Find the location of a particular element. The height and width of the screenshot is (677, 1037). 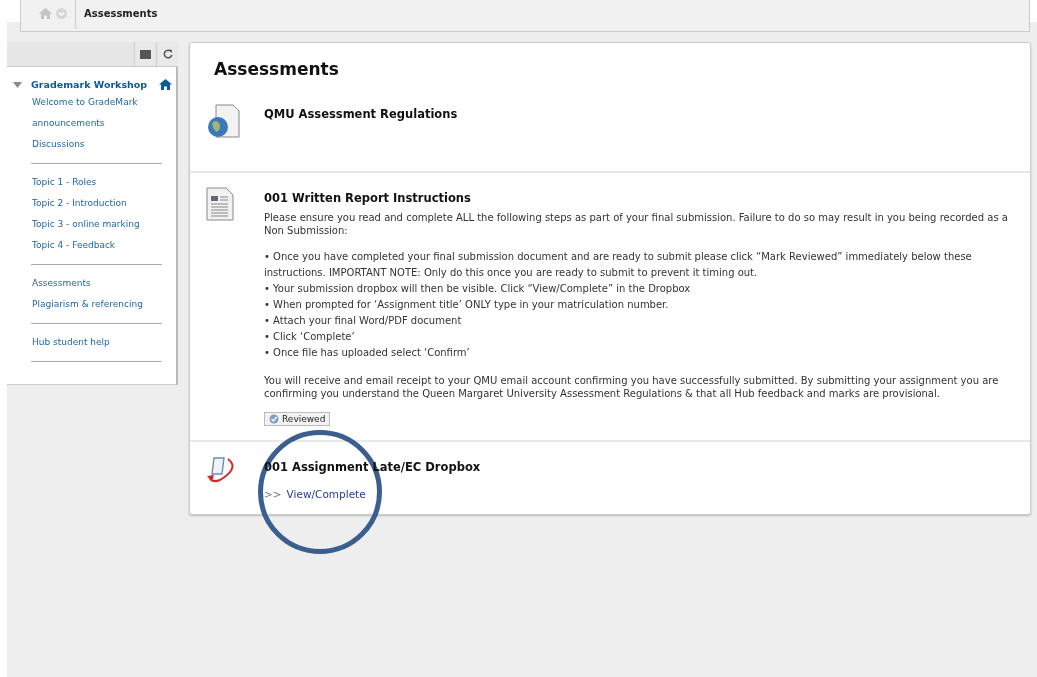

breadcrumb-current: Assessments is located at coordinates (116, 14).